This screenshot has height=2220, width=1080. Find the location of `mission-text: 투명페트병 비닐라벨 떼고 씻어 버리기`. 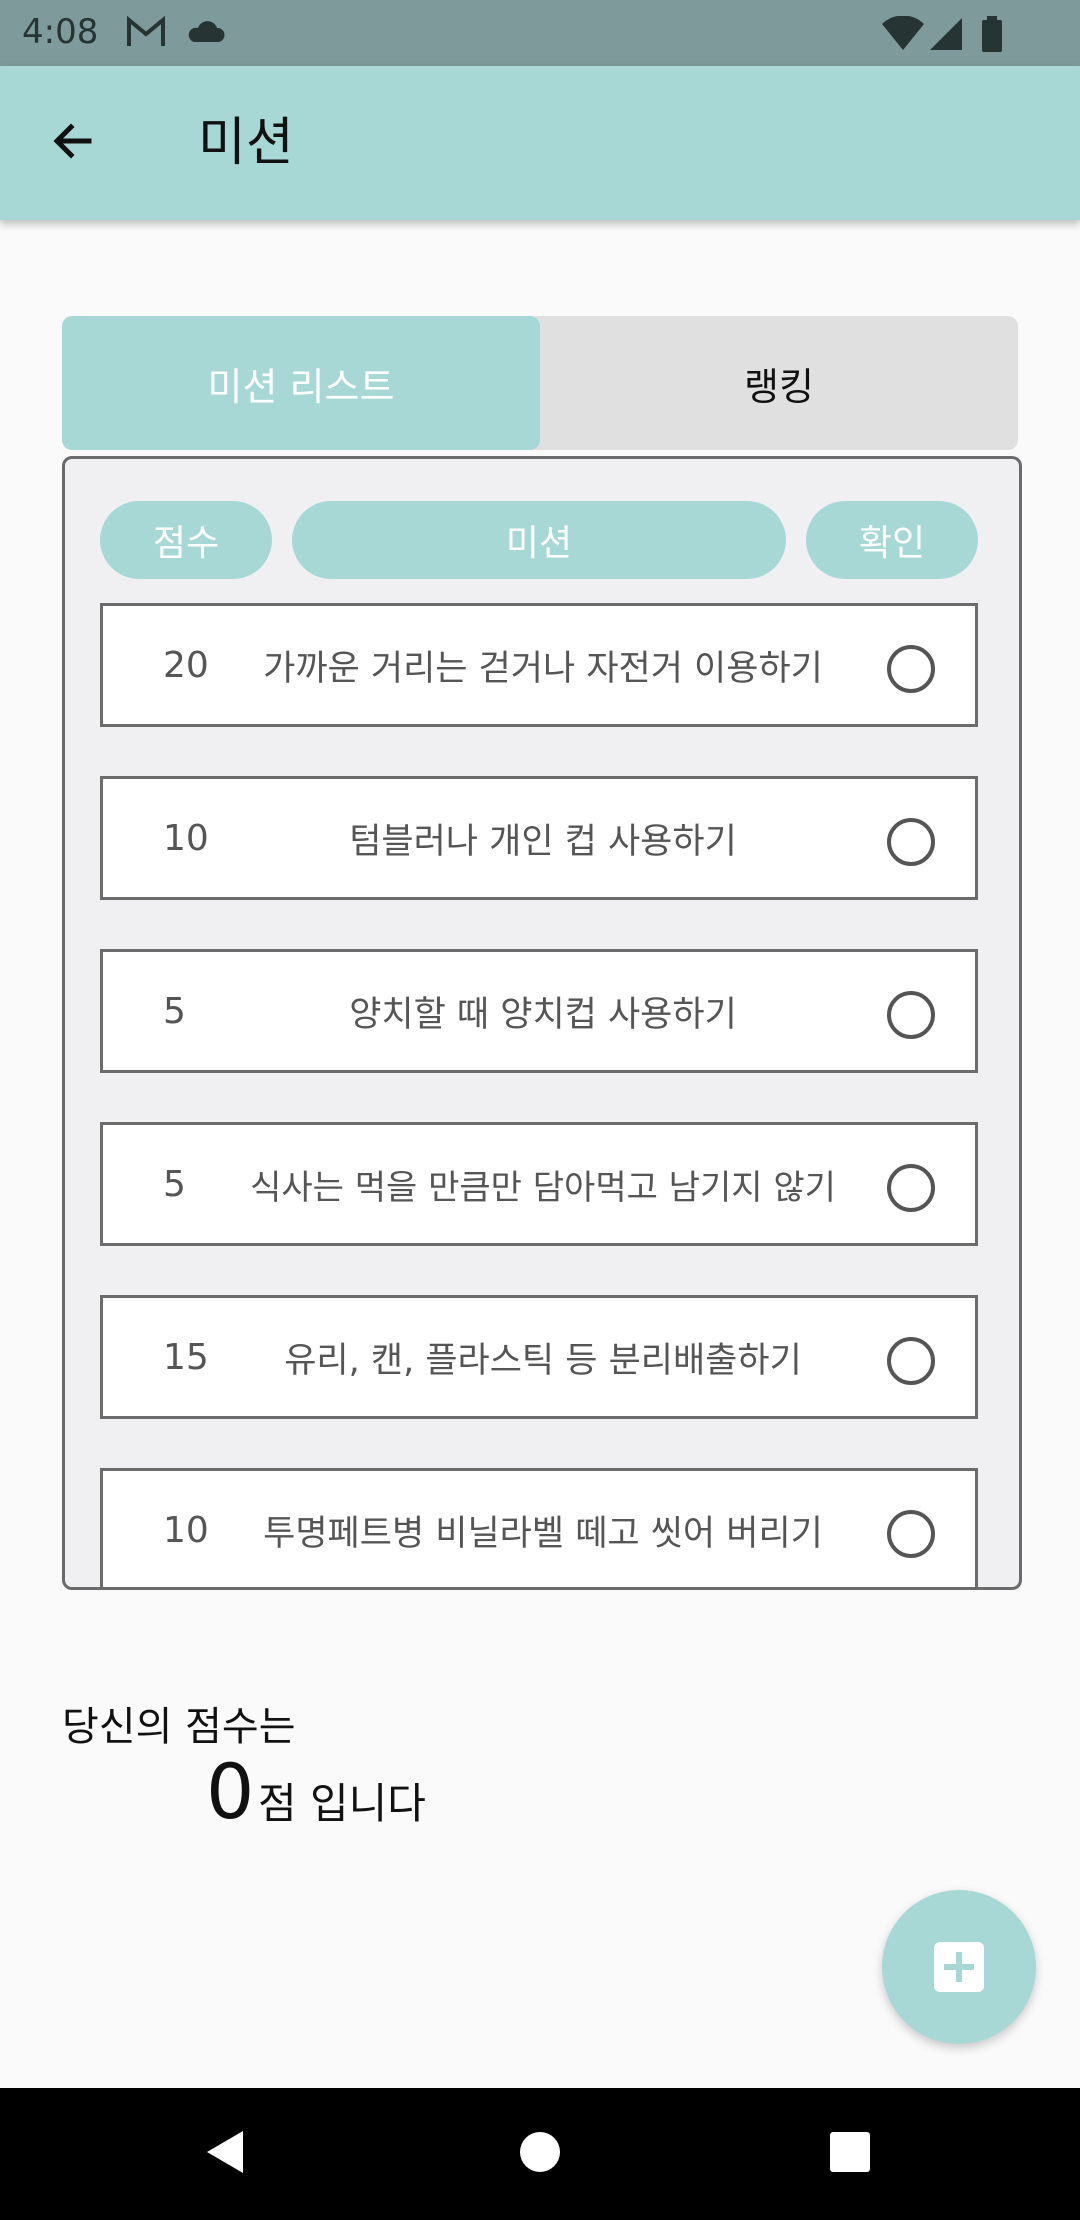

mission-text: 투명페트병 비닐라벨 떼고 씻어 버리기 is located at coordinates (543, 1533).